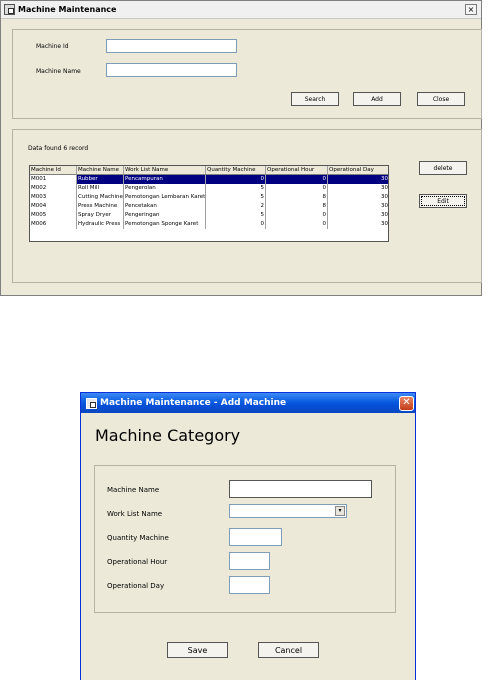 The image size is (495, 680). What do you see at coordinates (241, 10) in the screenshot?
I see `title-bar: Machine Maintenance ×` at bounding box center [241, 10].